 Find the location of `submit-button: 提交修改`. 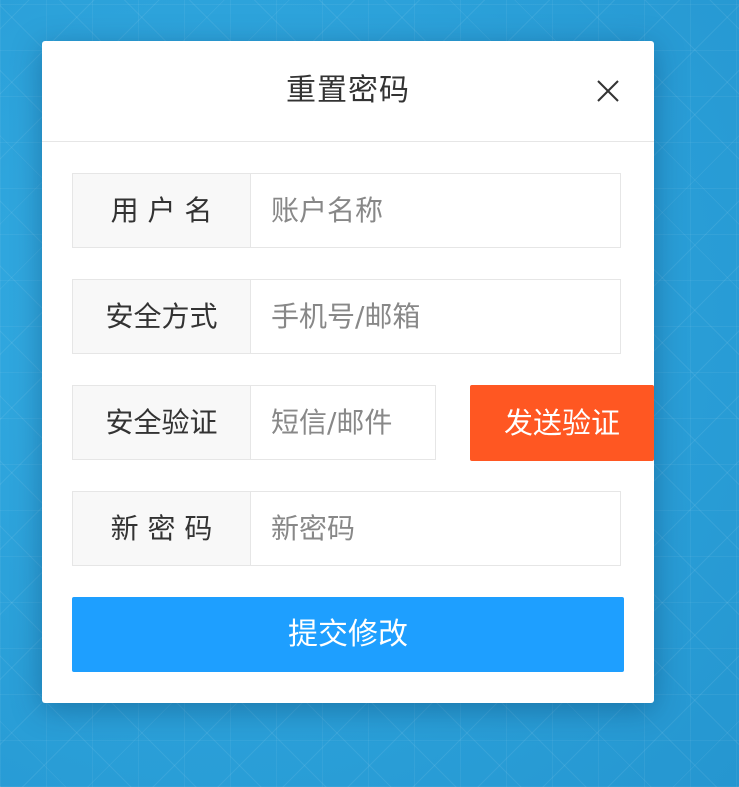

submit-button: 提交修改 is located at coordinates (348, 634).